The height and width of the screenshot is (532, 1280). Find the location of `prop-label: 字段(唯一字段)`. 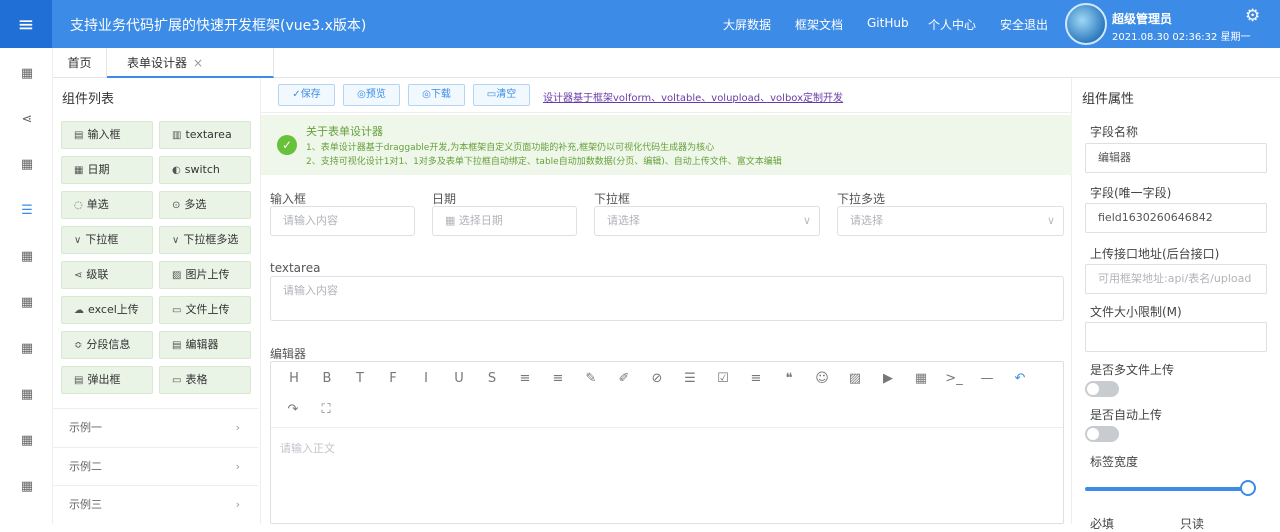

prop-label: 字段(唯一字段) is located at coordinates (1131, 193).